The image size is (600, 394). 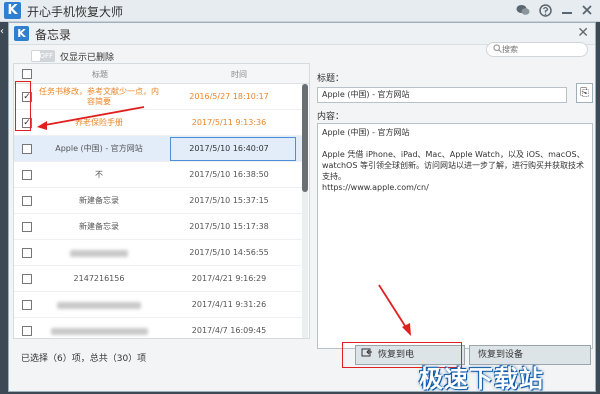 I want to click on help-icon, so click(x=545, y=11).